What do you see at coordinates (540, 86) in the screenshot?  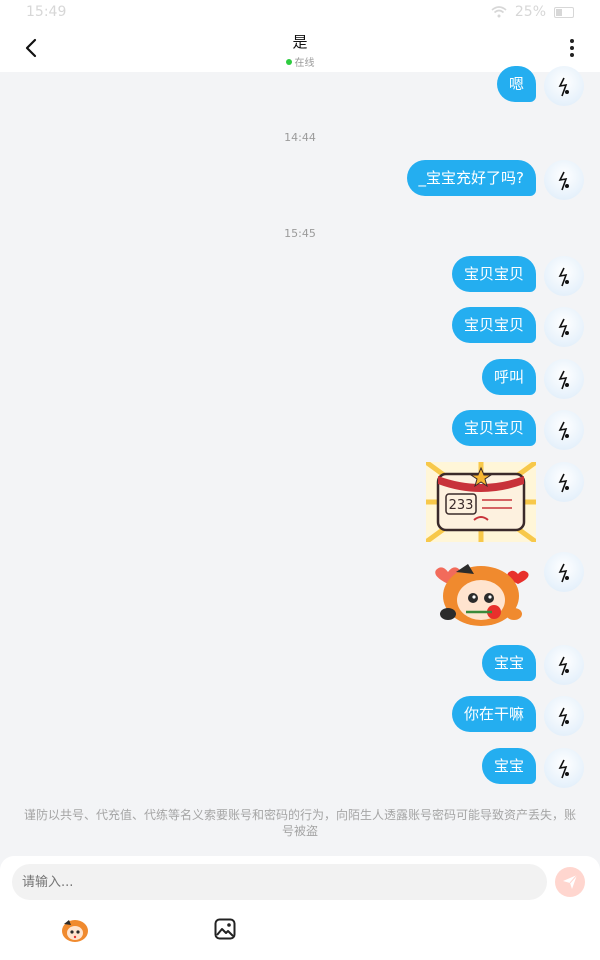 I see `message-row: 嗯` at bounding box center [540, 86].